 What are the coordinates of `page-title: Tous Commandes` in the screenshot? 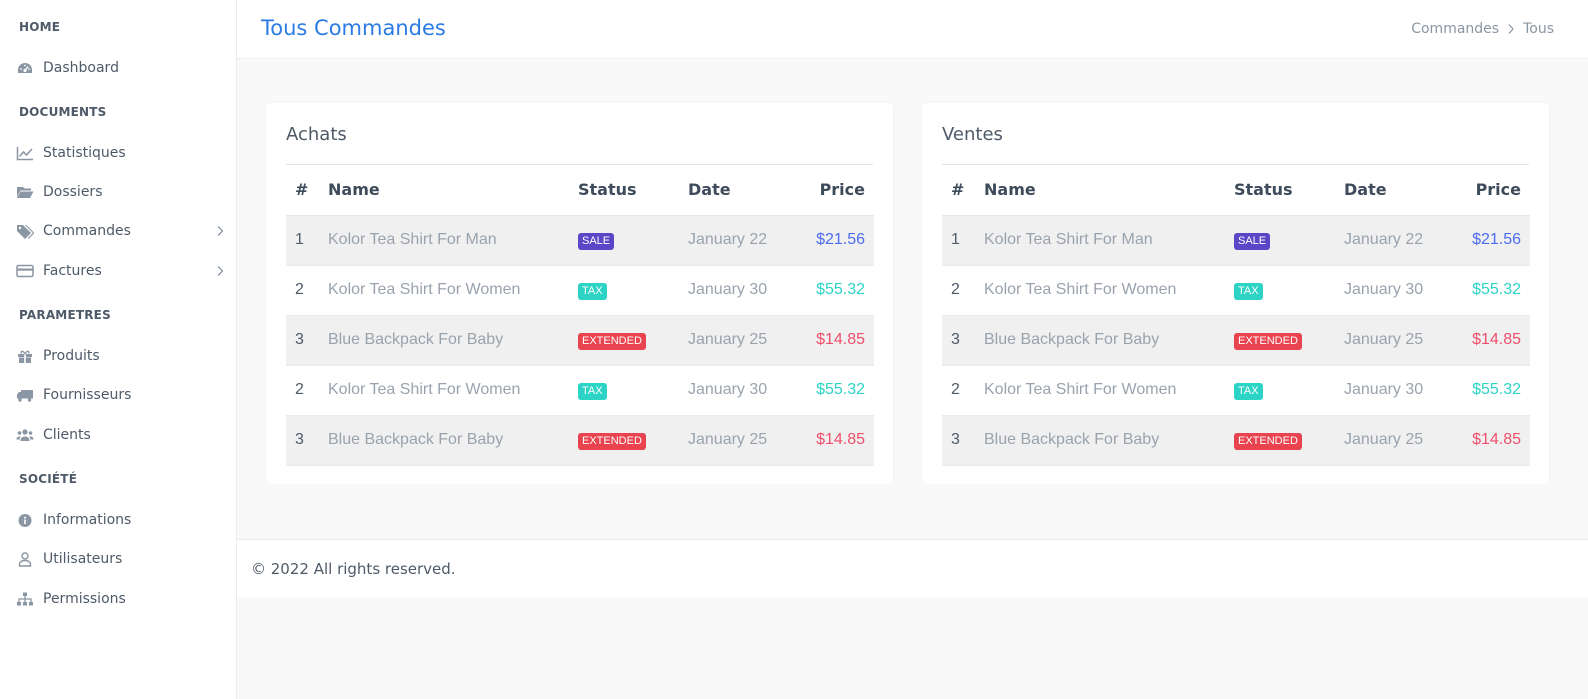 It's located at (353, 28).